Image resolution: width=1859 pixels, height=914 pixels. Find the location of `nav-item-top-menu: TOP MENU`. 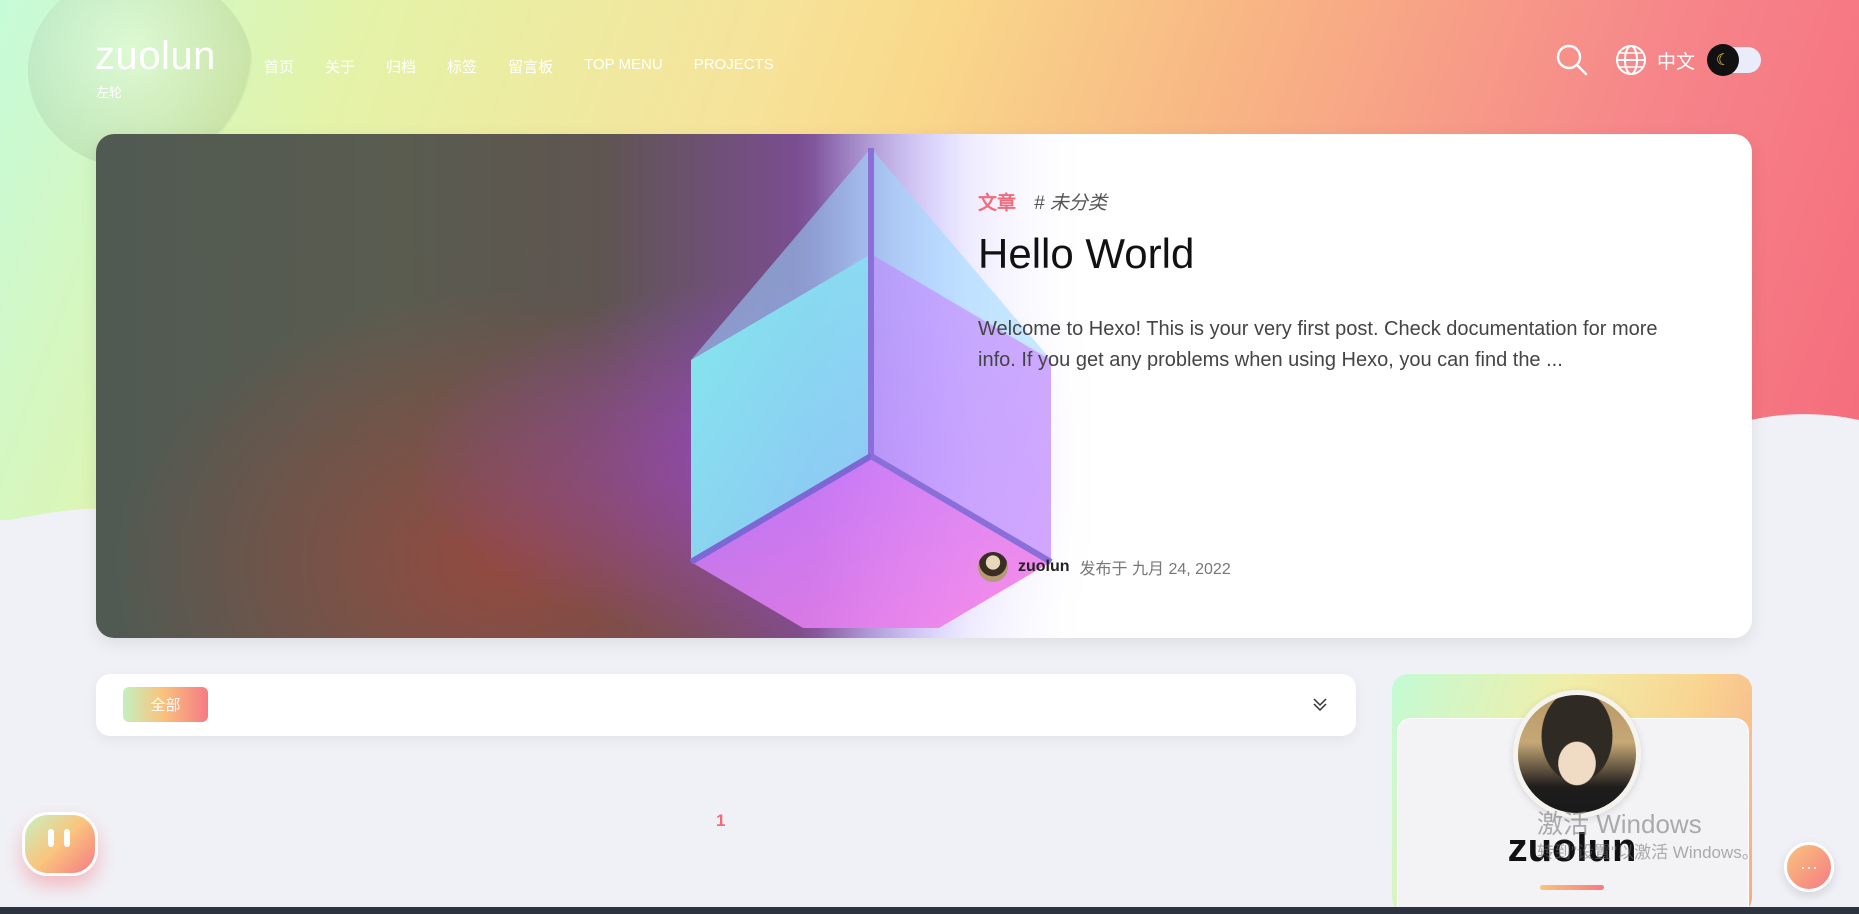

nav-item-top-menu: TOP MENU is located at coordinates (623, 66).